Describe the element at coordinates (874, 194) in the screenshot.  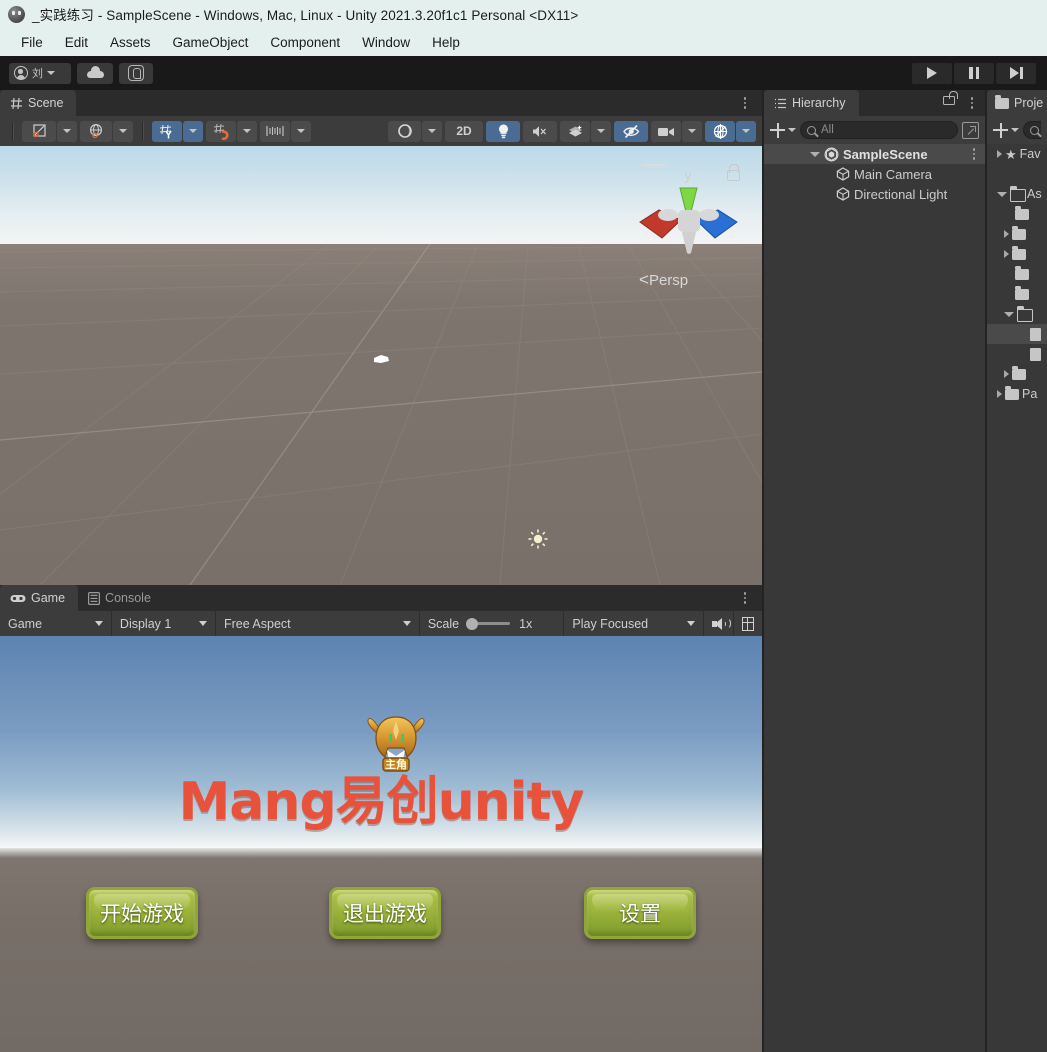
I see `hierarchy-item-directional-light: Directional Light` at that location.